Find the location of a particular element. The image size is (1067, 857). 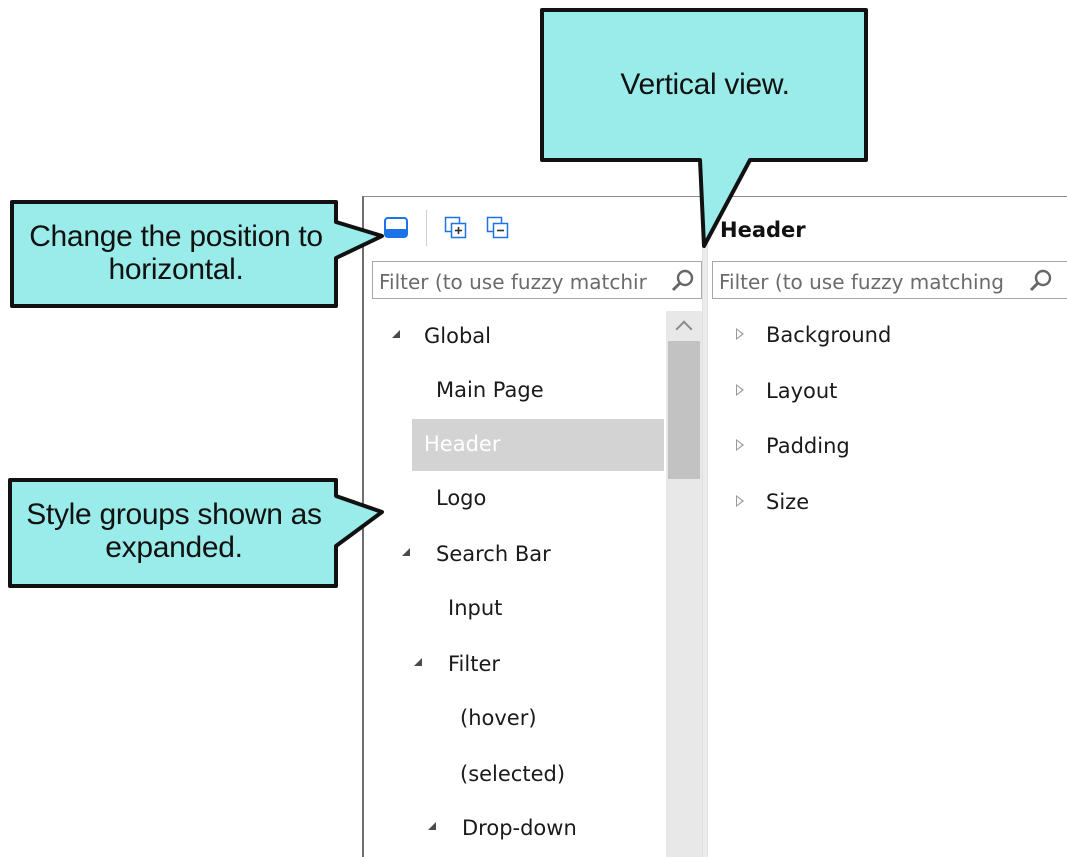

scroll-thumb is located at coordinates (684, 410).